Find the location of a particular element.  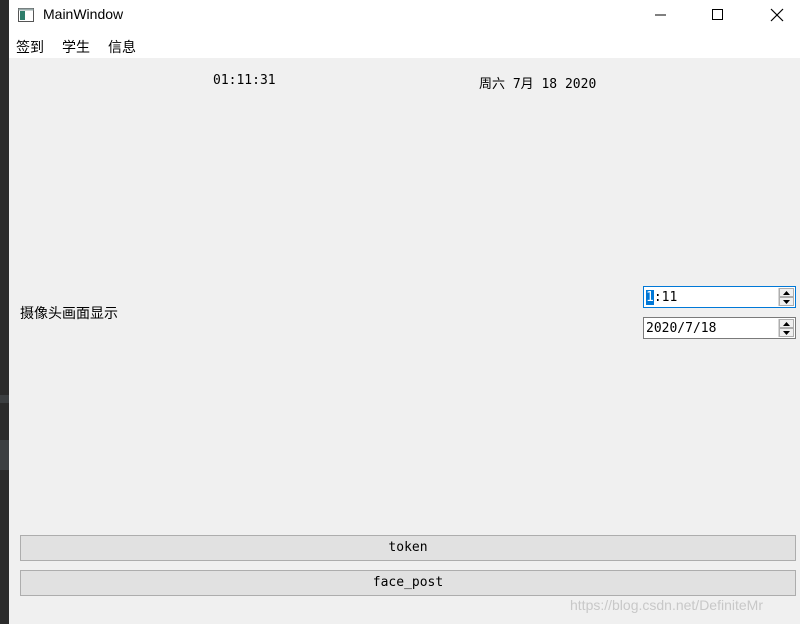

date-edit-down-button is located at coordinates (786, 332).